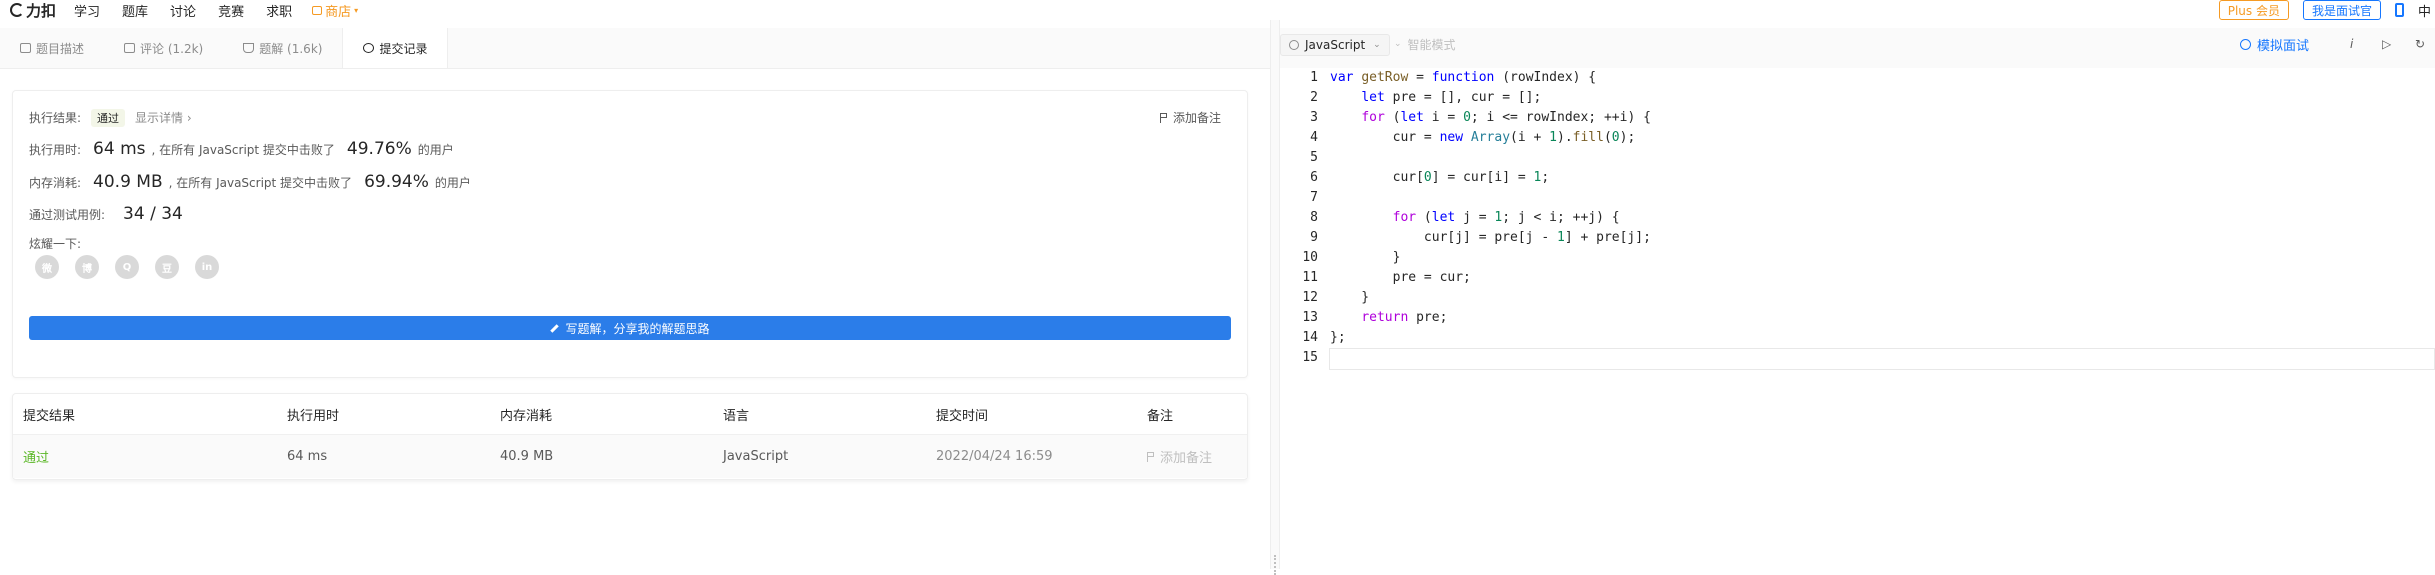  Describe the element at coordinates (369, 48) in the screenshot. I see `clock-icon` at that location.